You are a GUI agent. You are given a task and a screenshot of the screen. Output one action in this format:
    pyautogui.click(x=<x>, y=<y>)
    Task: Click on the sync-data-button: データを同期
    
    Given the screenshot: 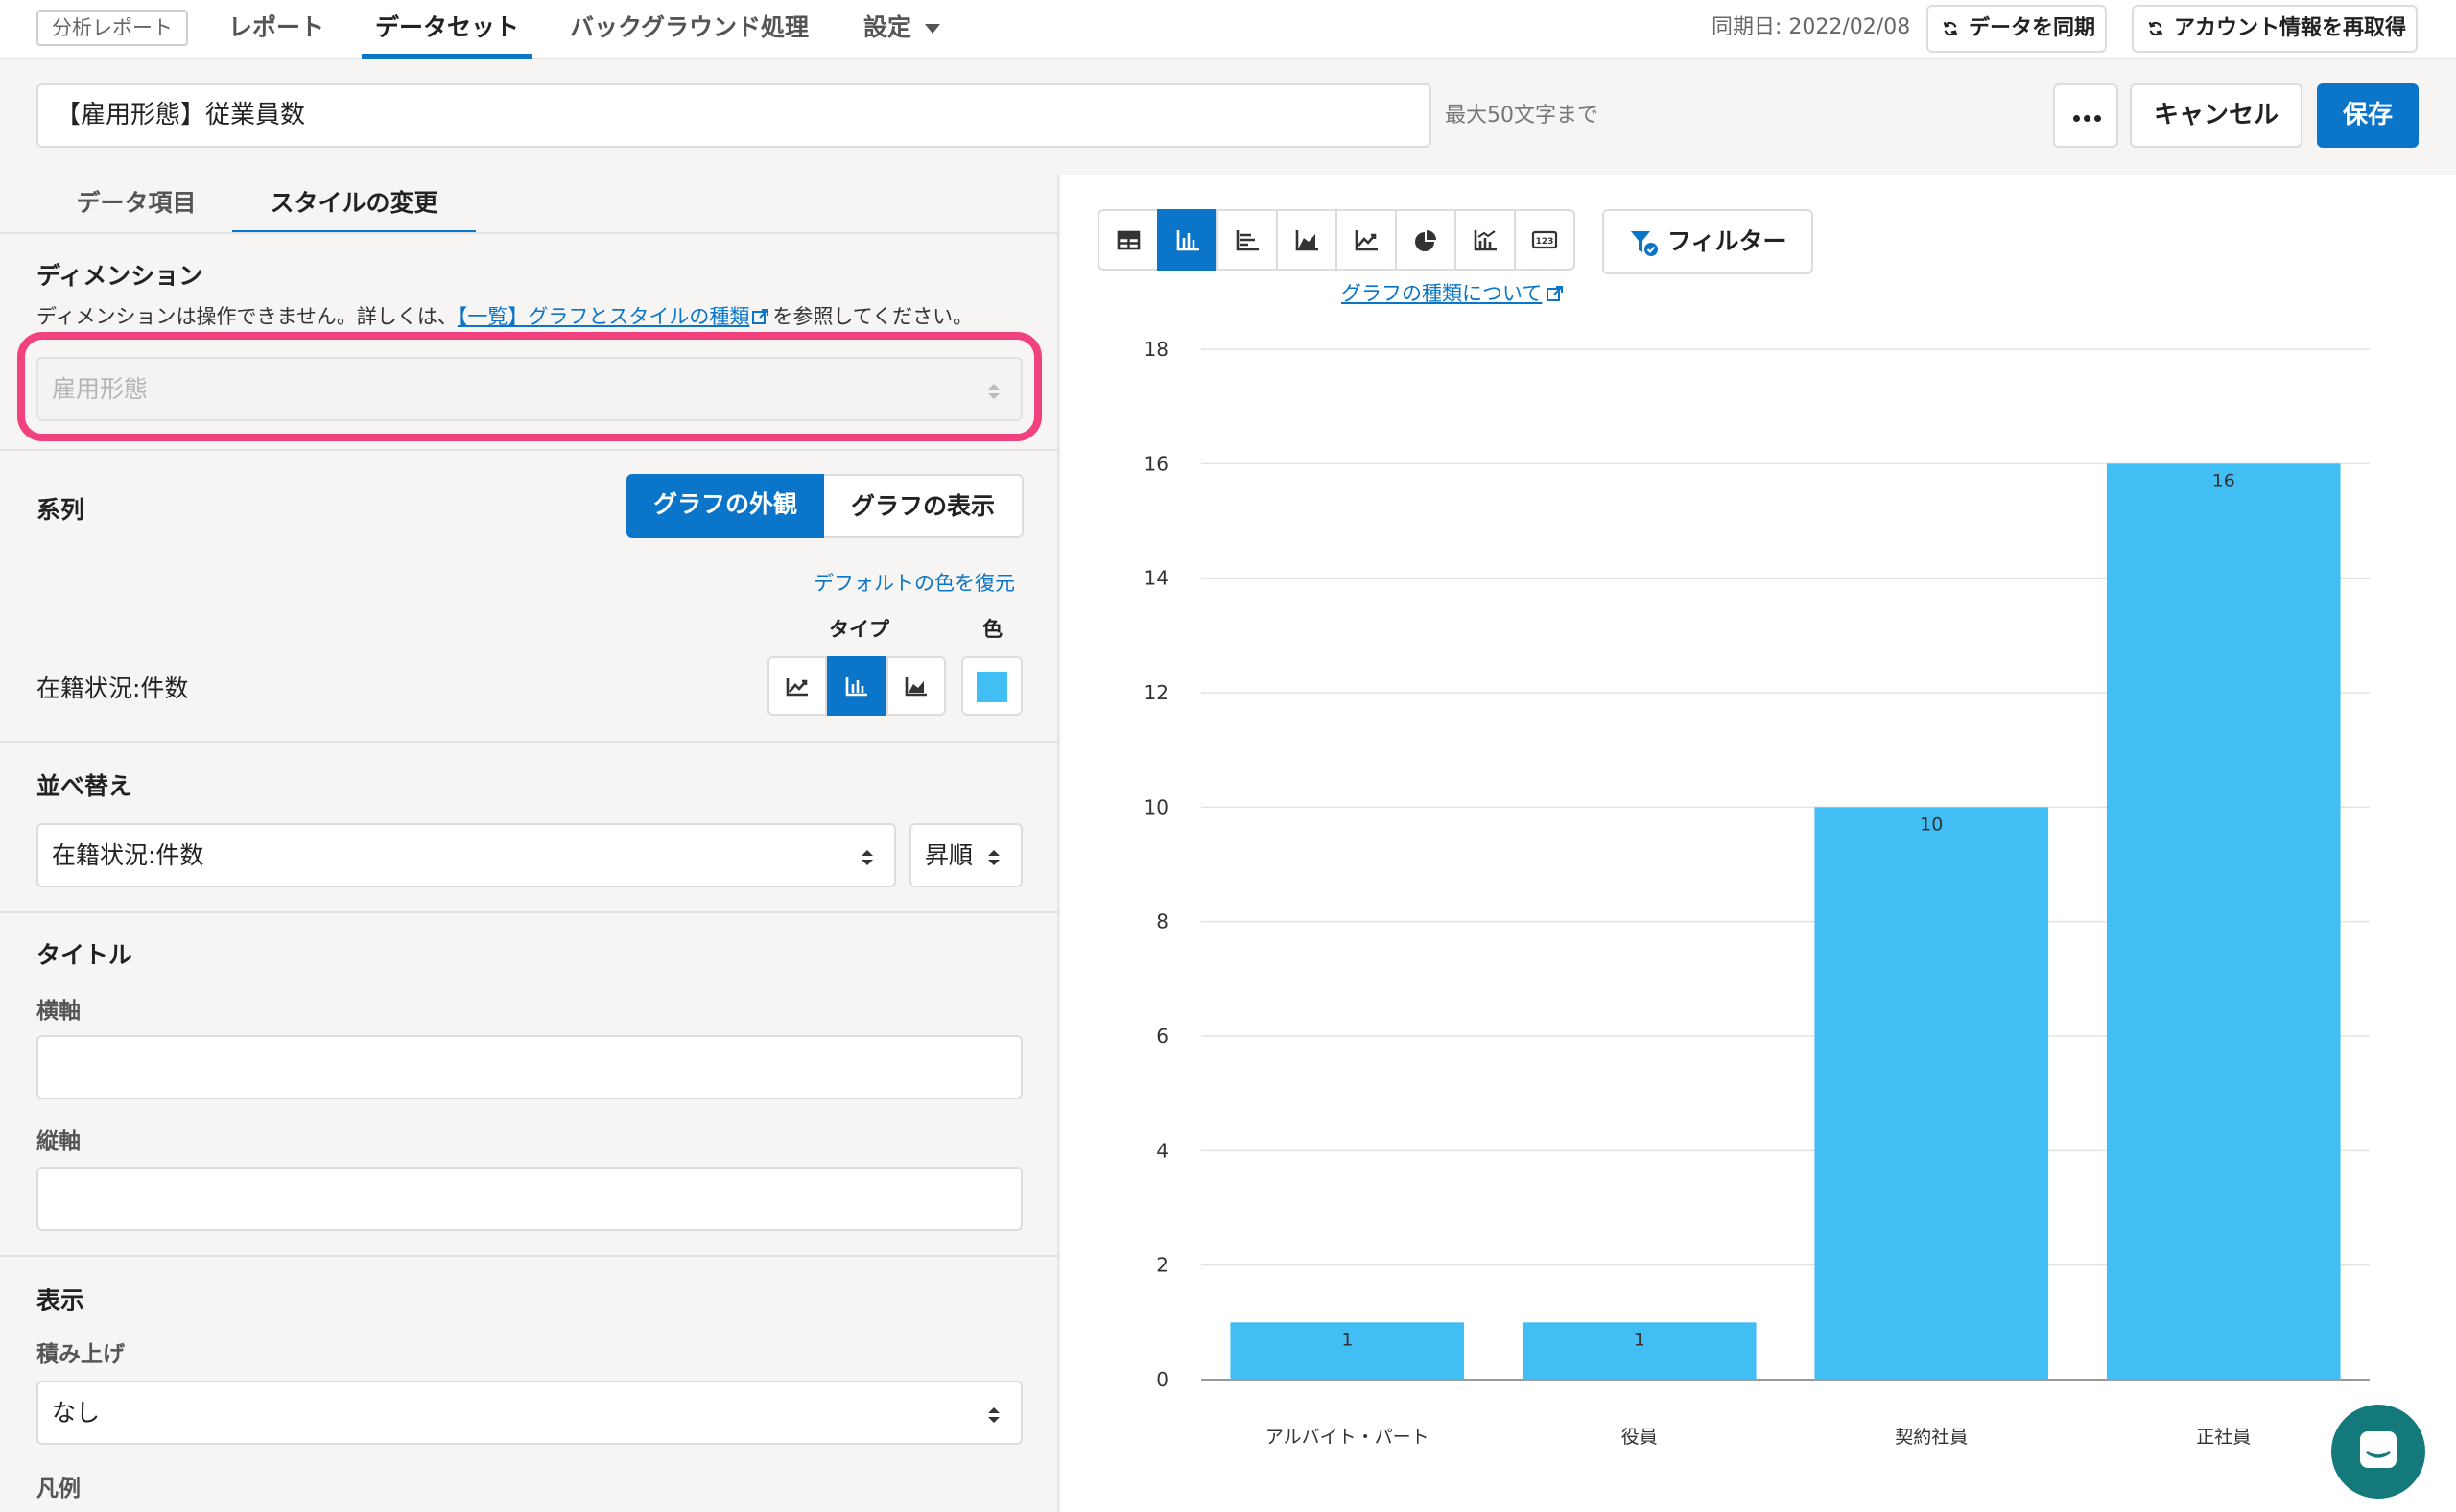 What is the action you would take?
    pyautogui.click(x=2016, y=29)
    